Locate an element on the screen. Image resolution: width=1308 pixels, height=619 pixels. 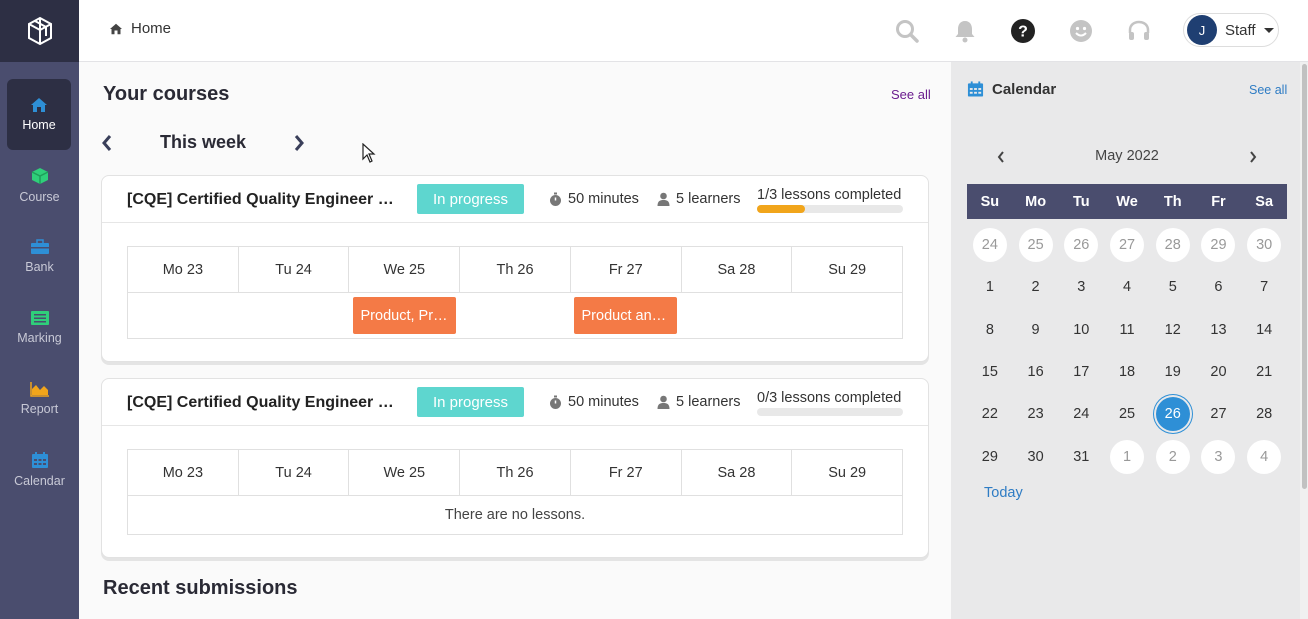
duration: 50 minutes is located at coordinates (594, 402).